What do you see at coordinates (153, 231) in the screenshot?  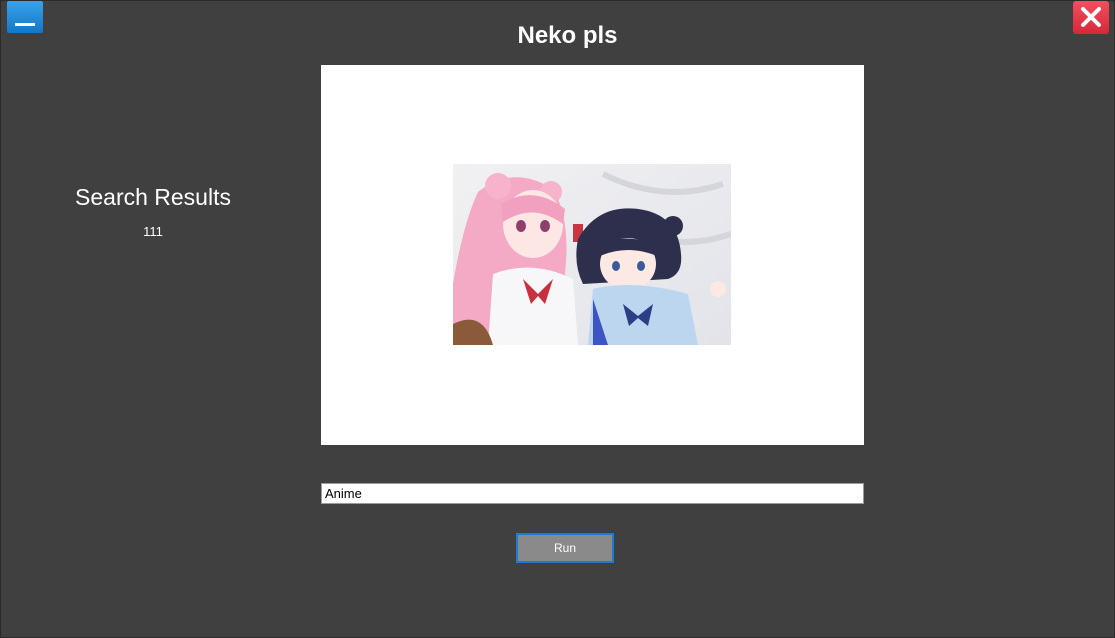 I see `search-results-count: 111` at bounding box center [153, 231].